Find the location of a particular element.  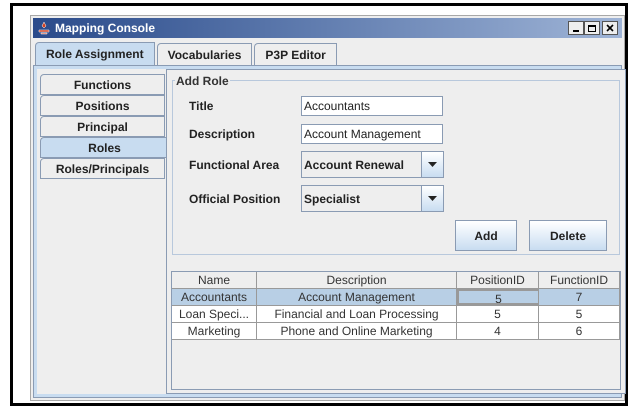

maximize-button is located at coordinates (592, 28).